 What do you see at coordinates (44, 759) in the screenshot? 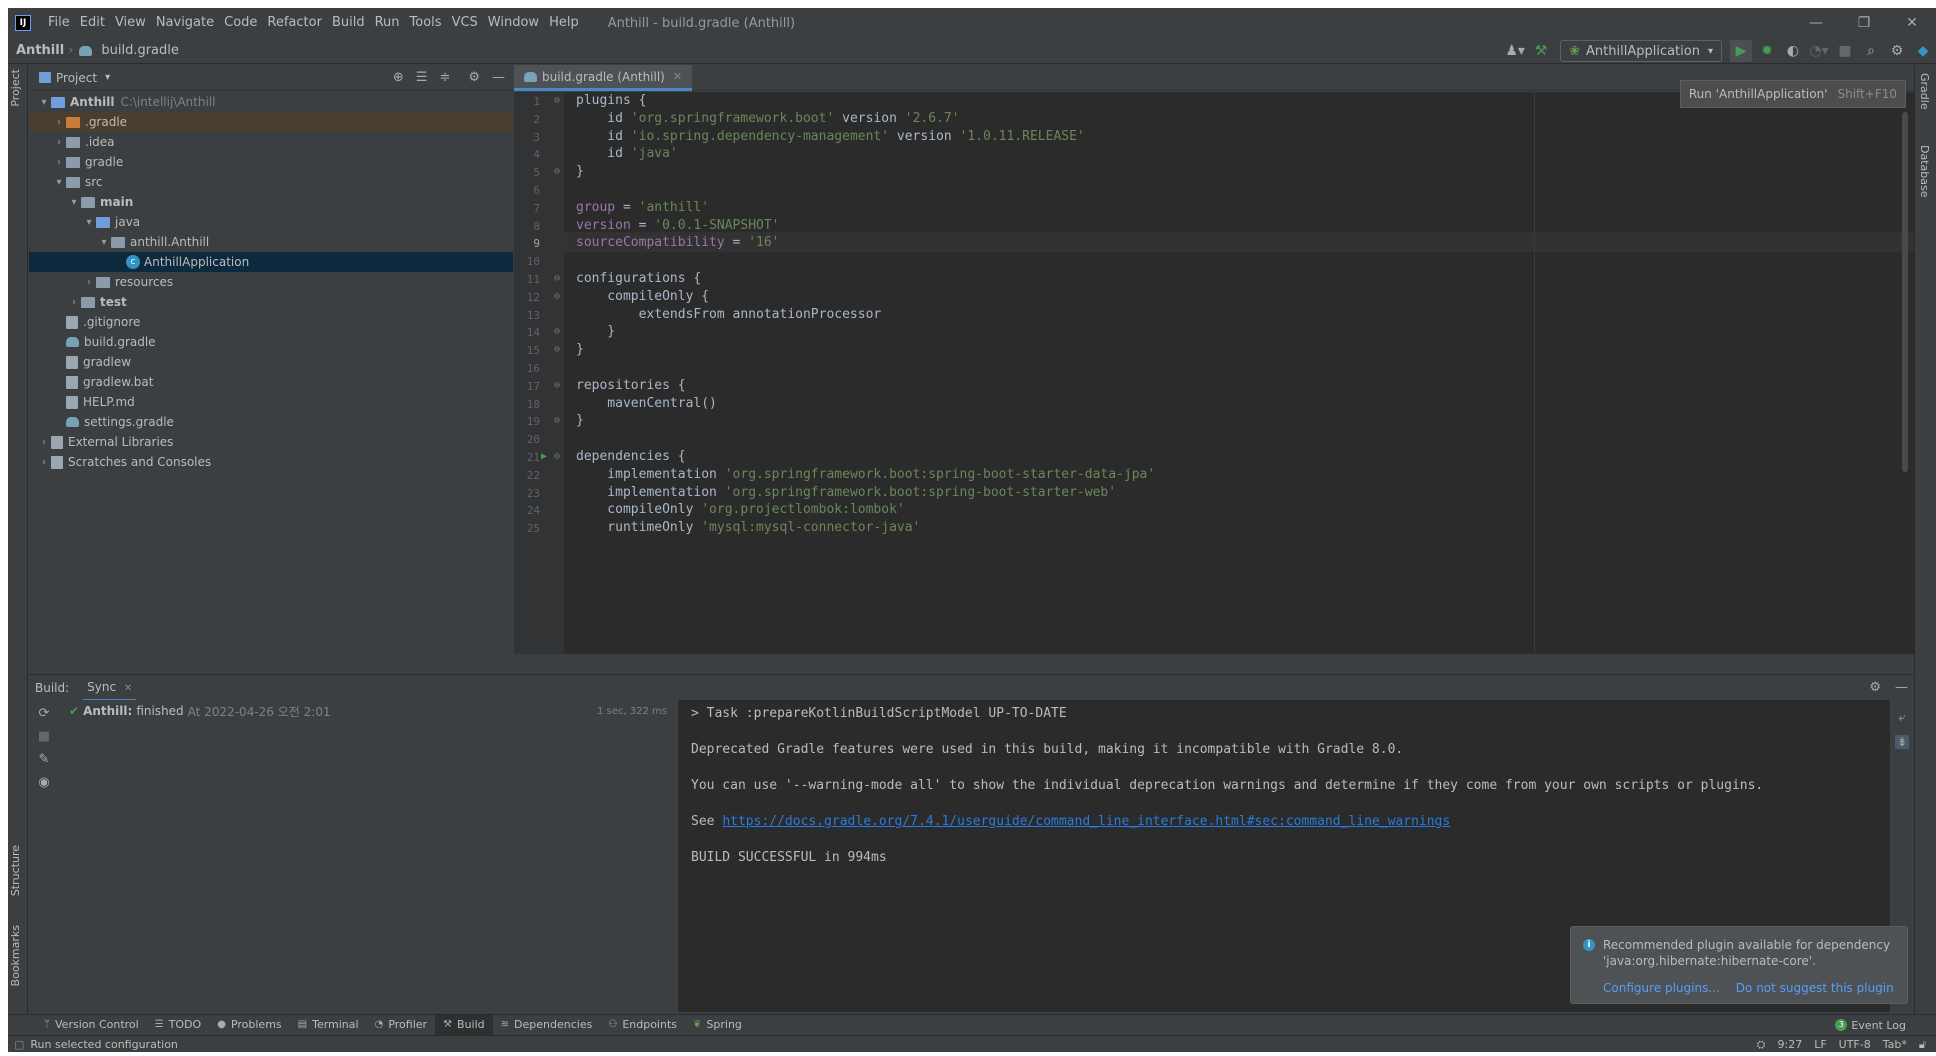
I see `pin-icon: ✎` at bounding box center [44, 759].